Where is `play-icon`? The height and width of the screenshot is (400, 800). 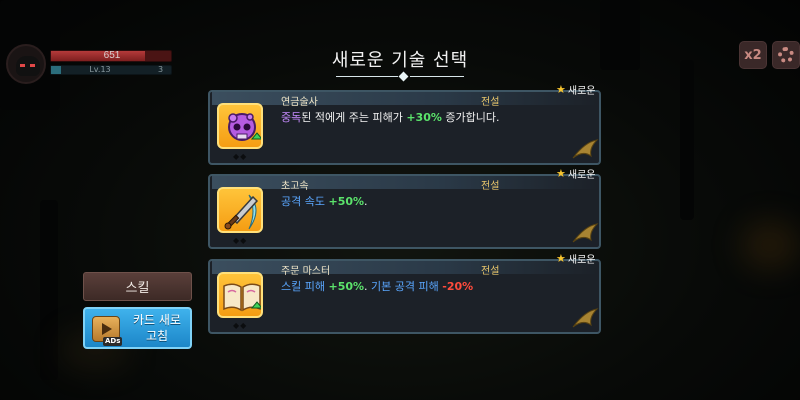
play-icon is located at coordinates (107, 329).